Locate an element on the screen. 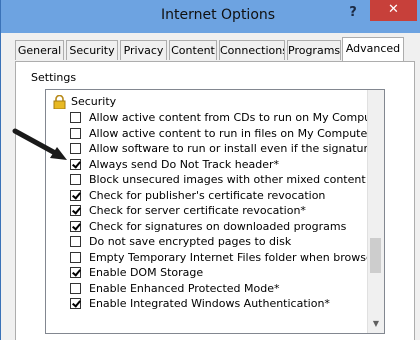 The image size is (420, 341). setting-label: Enable Enhanced Protected Mode* is located at coordinates (184, 288).